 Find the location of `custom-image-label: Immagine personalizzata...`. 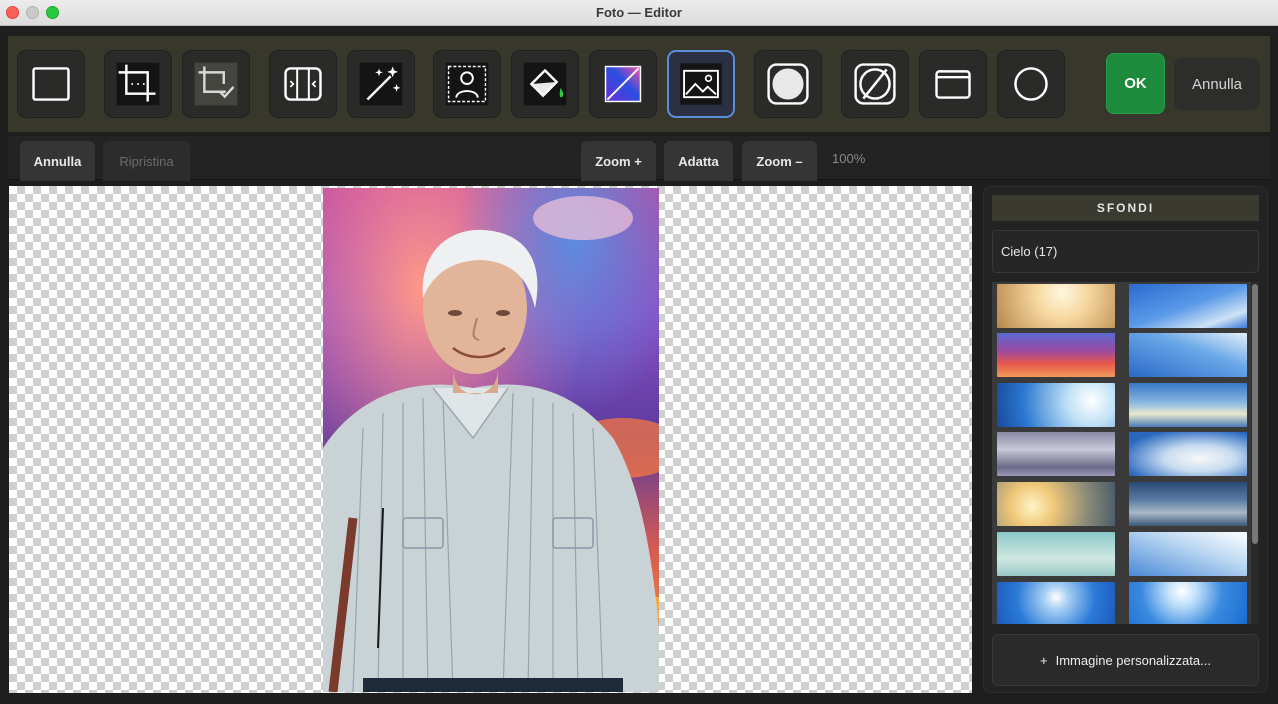

custom-image-label: Immagine personalizzata... is located at coordinates (1133, 660).